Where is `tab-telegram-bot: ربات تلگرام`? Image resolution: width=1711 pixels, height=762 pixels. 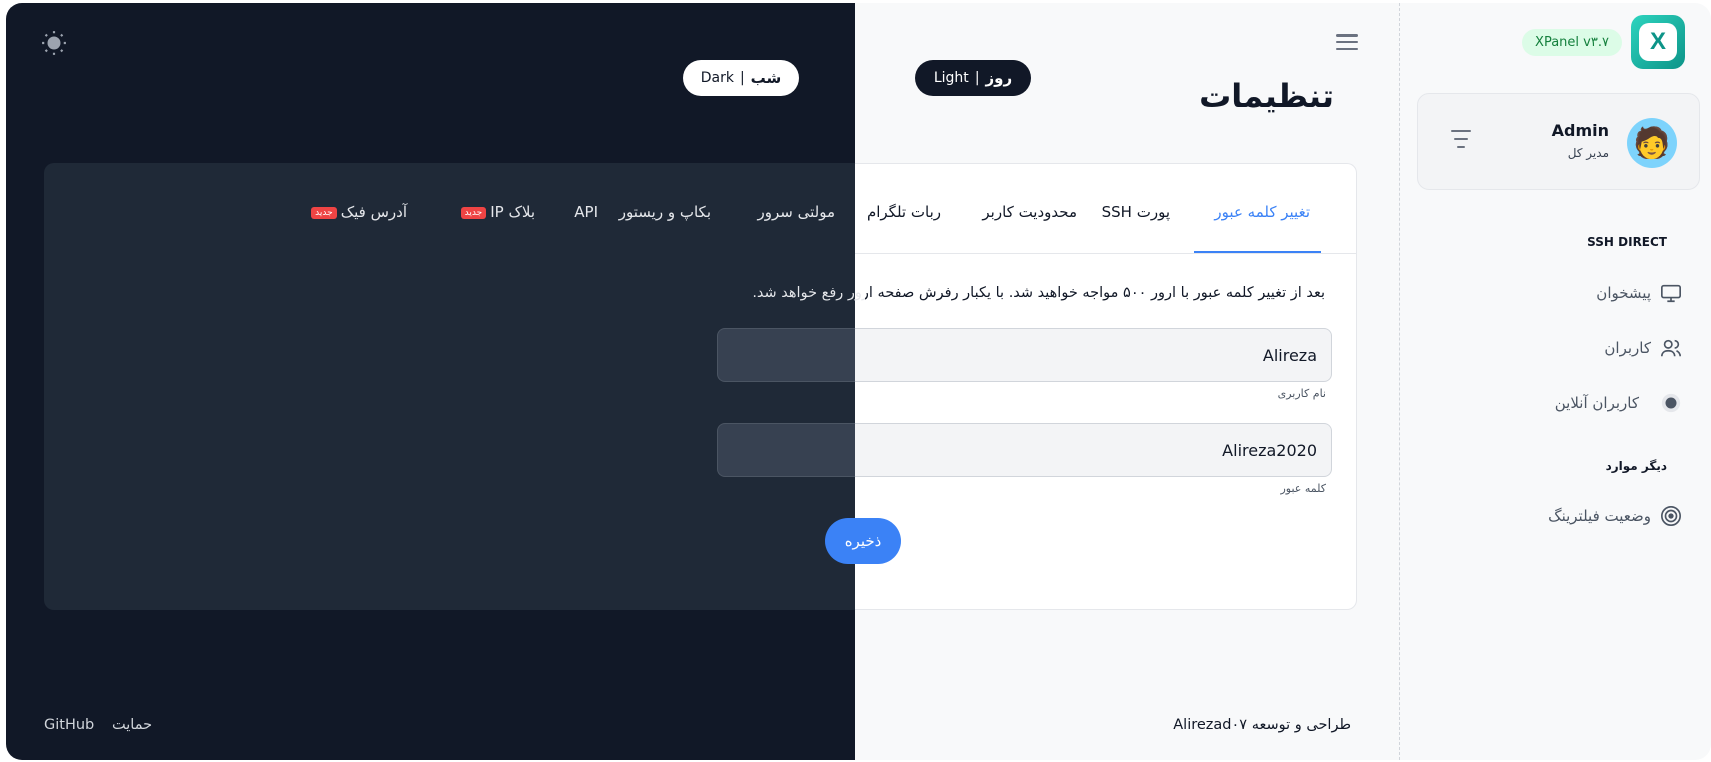 tab-telegram-bot: ربات تلگرام is located at coordinates (904, 212).